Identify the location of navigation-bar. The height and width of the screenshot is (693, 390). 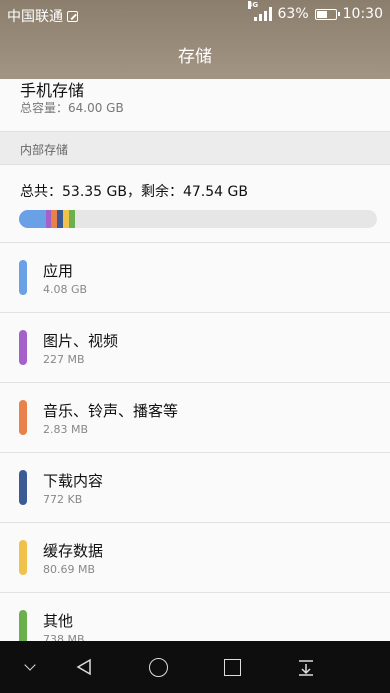
(195, 667).